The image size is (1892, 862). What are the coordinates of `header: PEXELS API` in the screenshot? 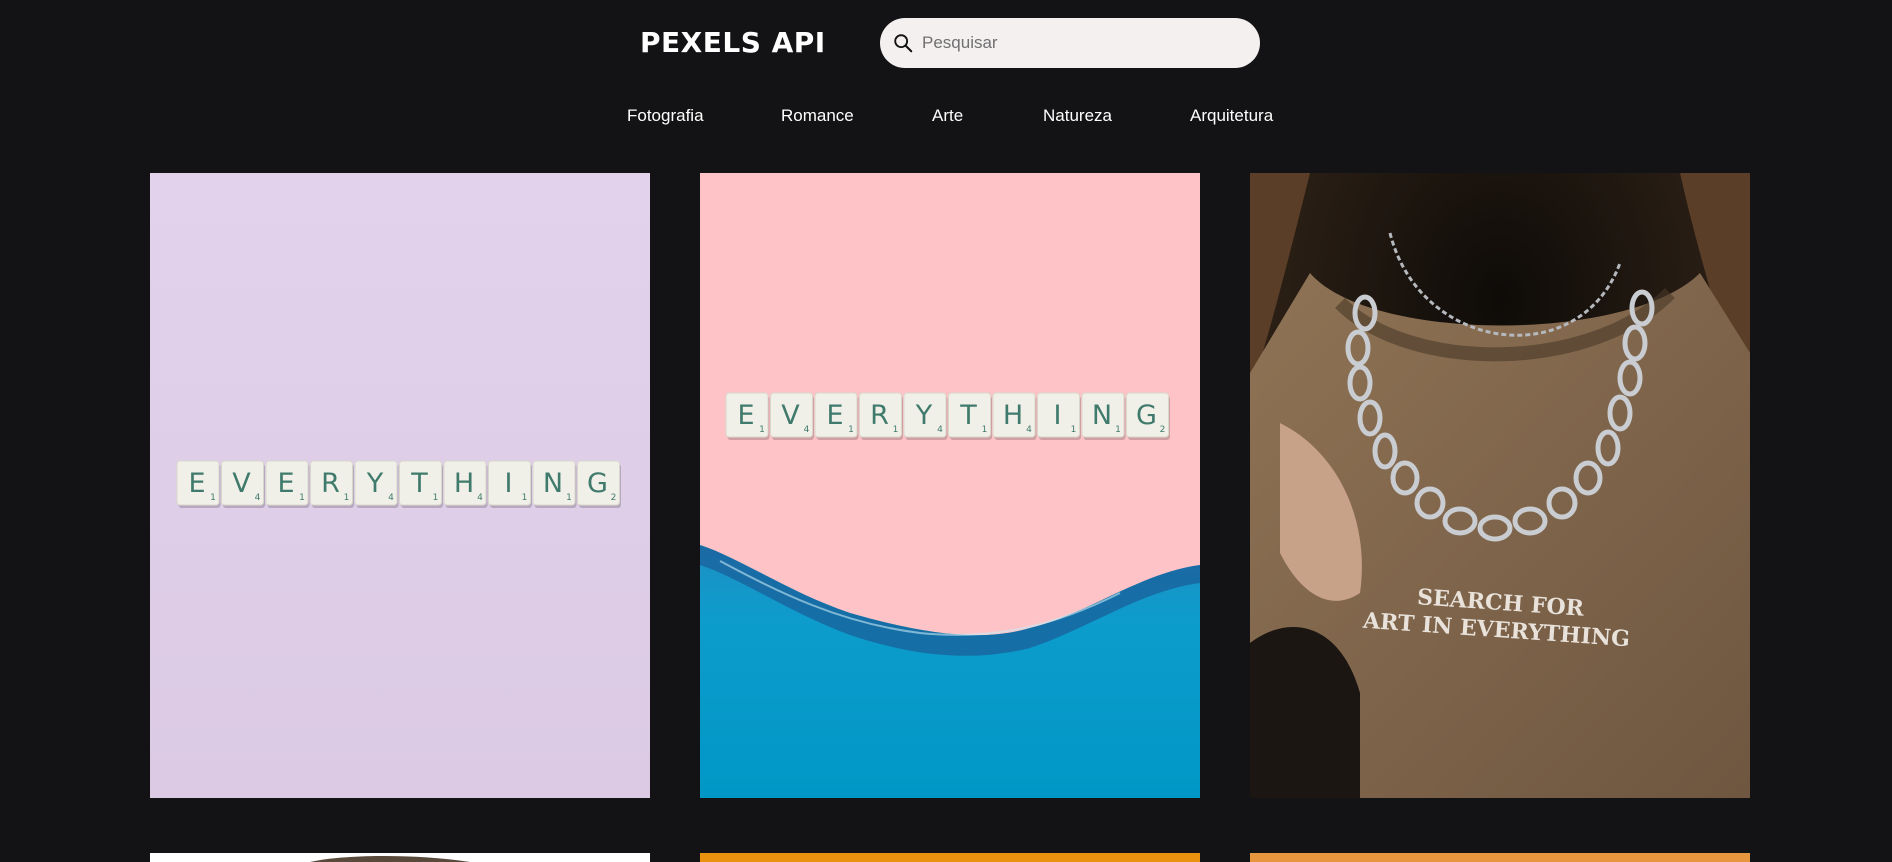 It's located at (946, 45).